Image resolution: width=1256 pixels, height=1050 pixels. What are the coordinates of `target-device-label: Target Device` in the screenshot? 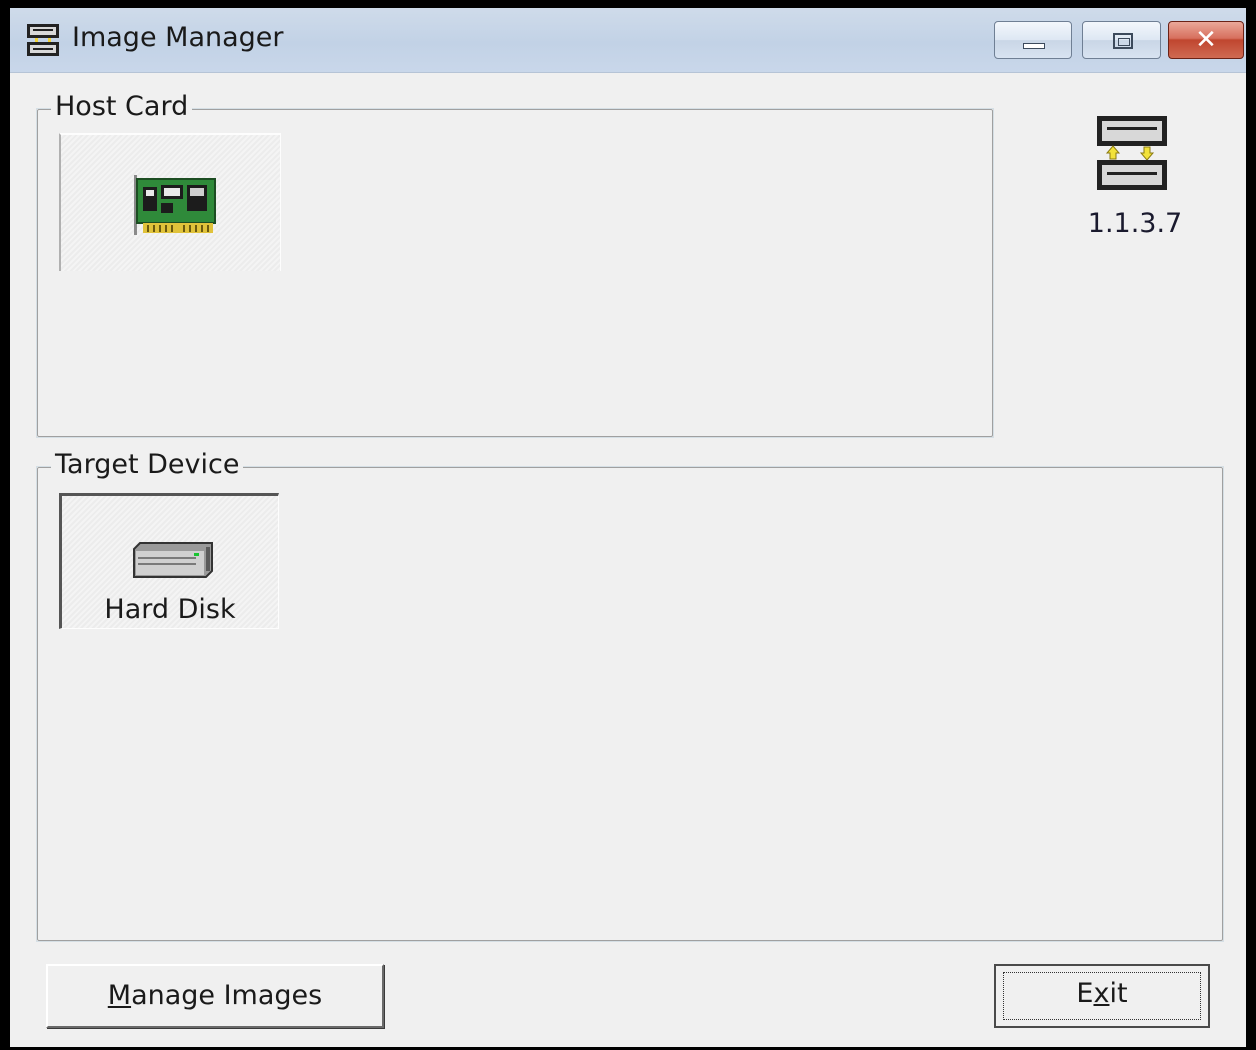 It's located at (147, 465).